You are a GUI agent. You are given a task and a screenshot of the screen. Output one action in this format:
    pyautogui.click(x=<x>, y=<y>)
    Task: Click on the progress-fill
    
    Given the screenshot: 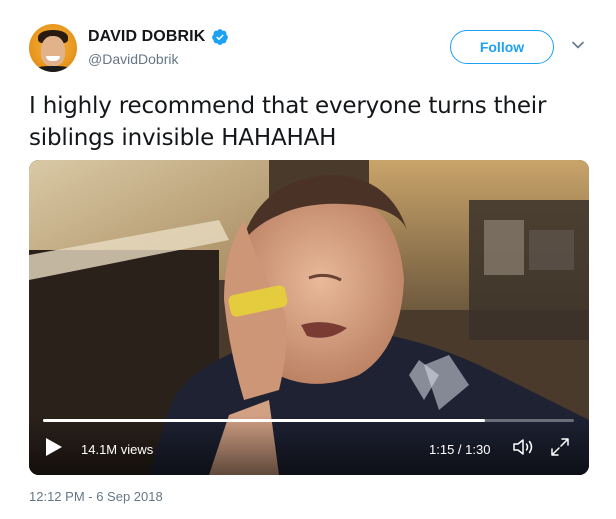 What is the action you would take?
    pyautogui.click(x=264, y=420)
    